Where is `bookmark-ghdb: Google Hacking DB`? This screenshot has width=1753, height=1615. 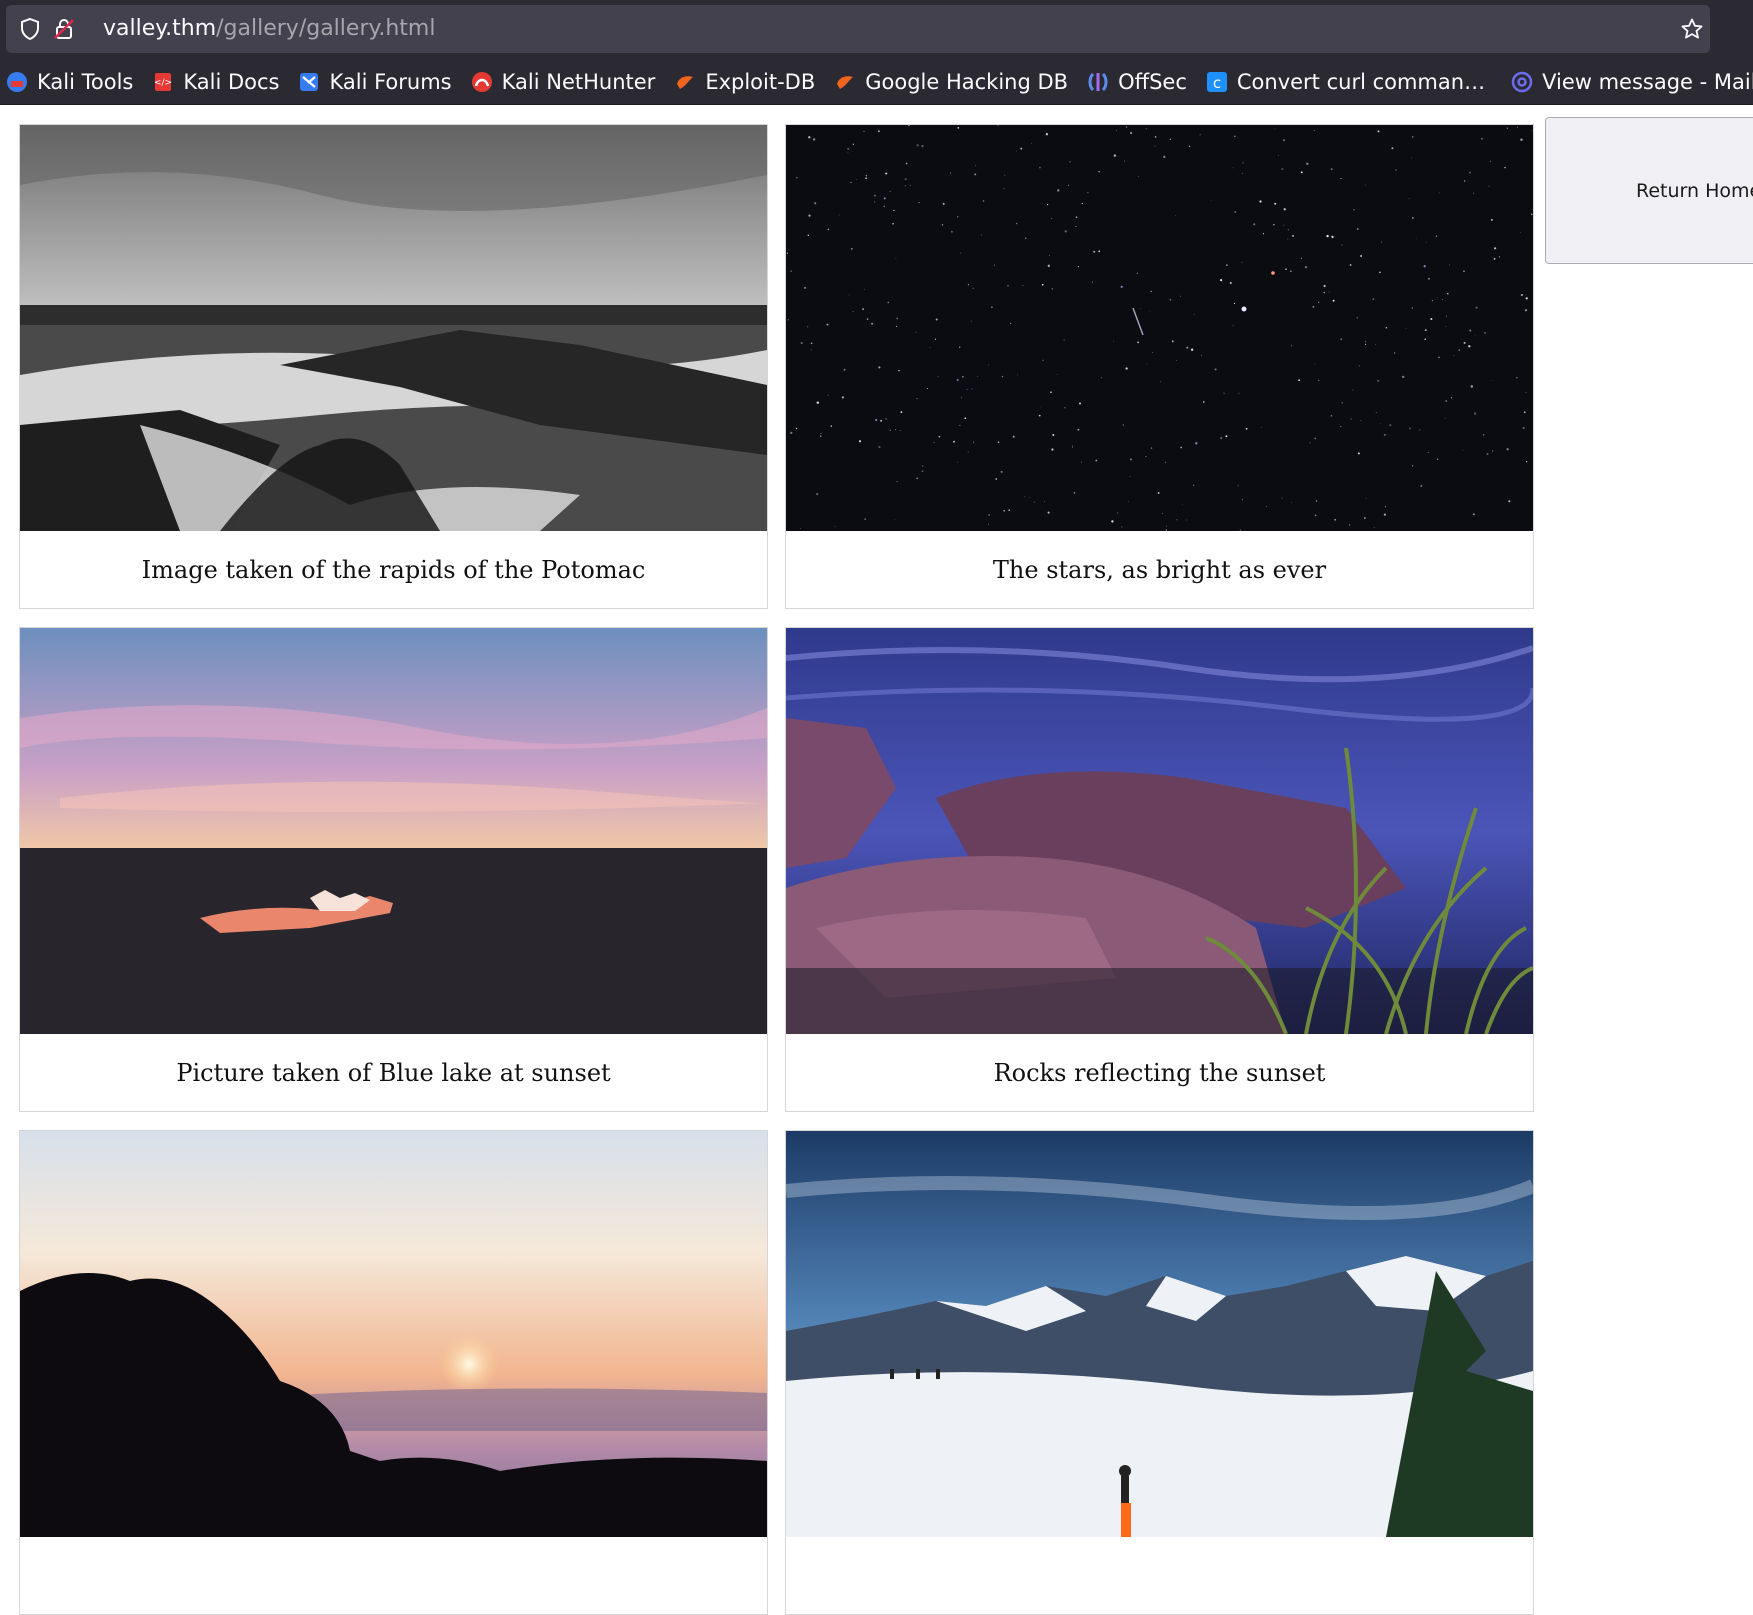 bookmark-ghdb: Google Hacking DB is located at coordinates (951, 82).